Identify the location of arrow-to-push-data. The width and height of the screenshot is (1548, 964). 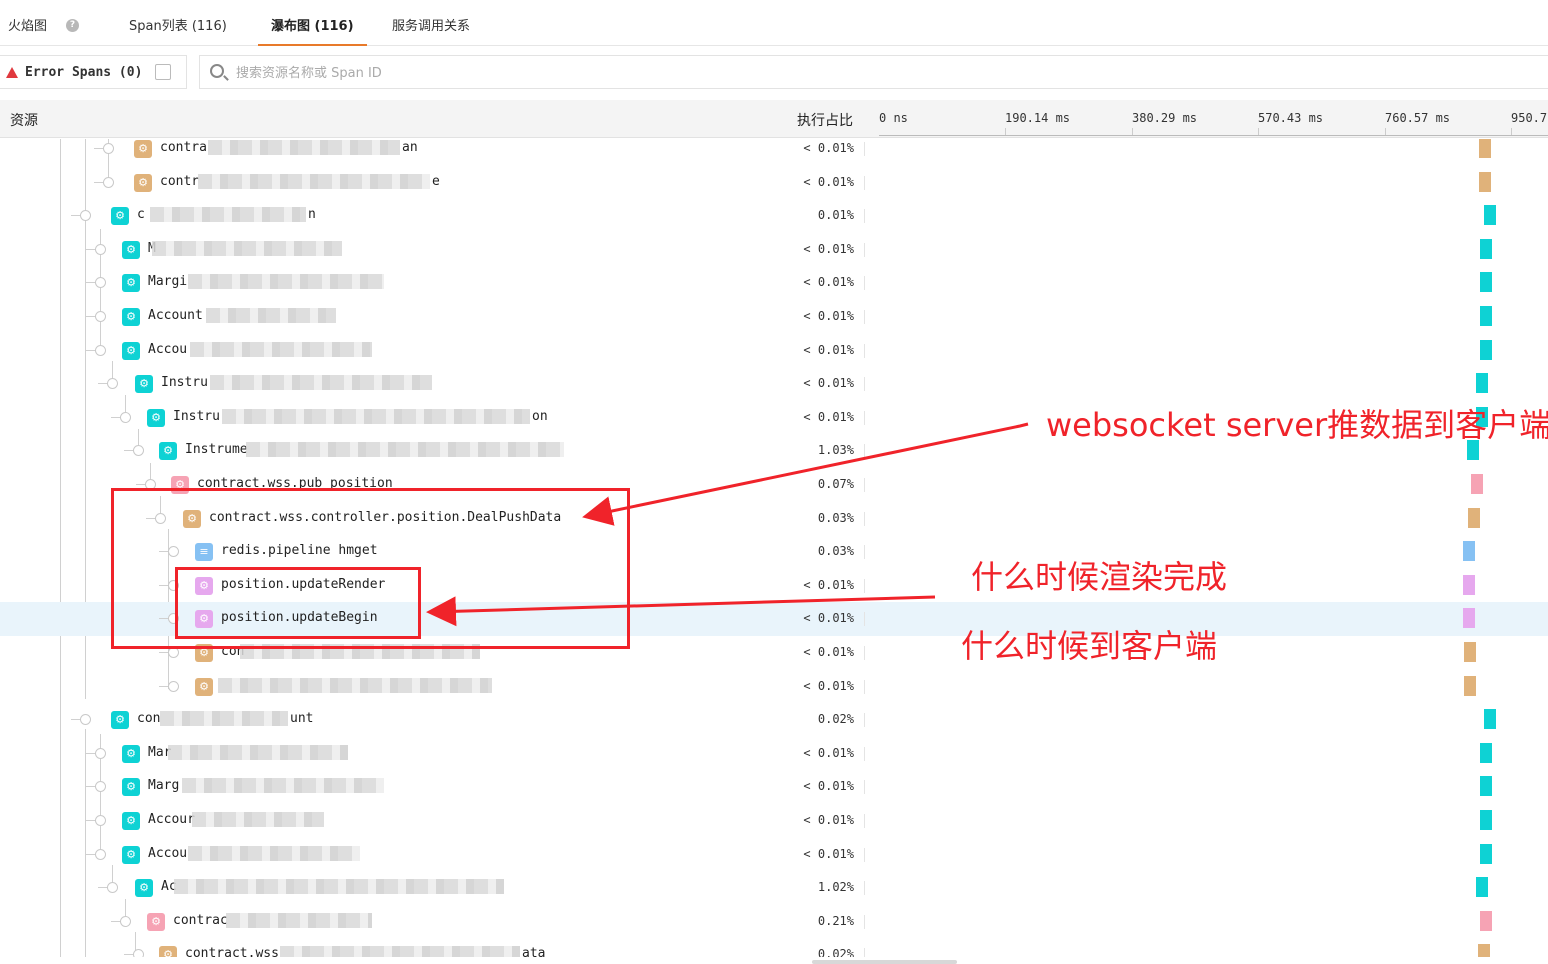
(805, 474).